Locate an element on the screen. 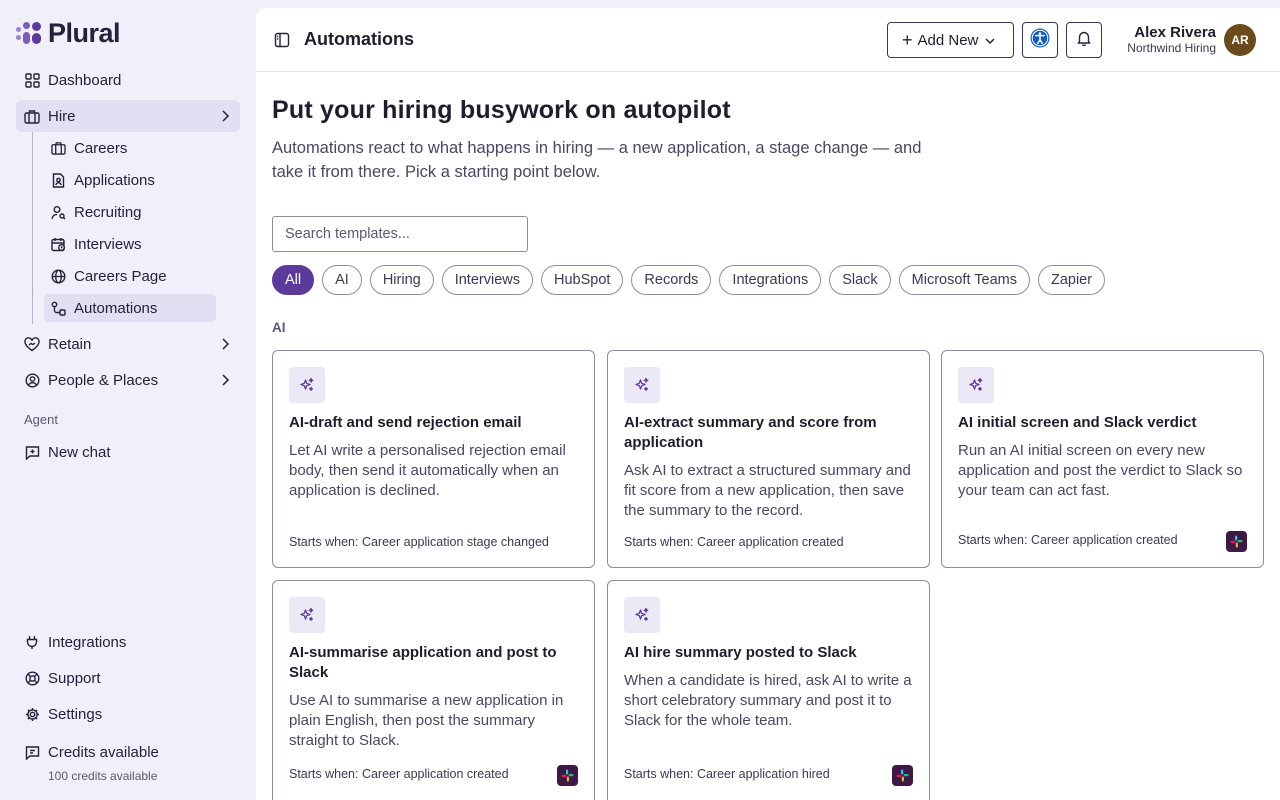 The width and height of the screenshot is (1280, 800). sidebar-item-dashboard: Dashboard is located at coordinates (128, 80).